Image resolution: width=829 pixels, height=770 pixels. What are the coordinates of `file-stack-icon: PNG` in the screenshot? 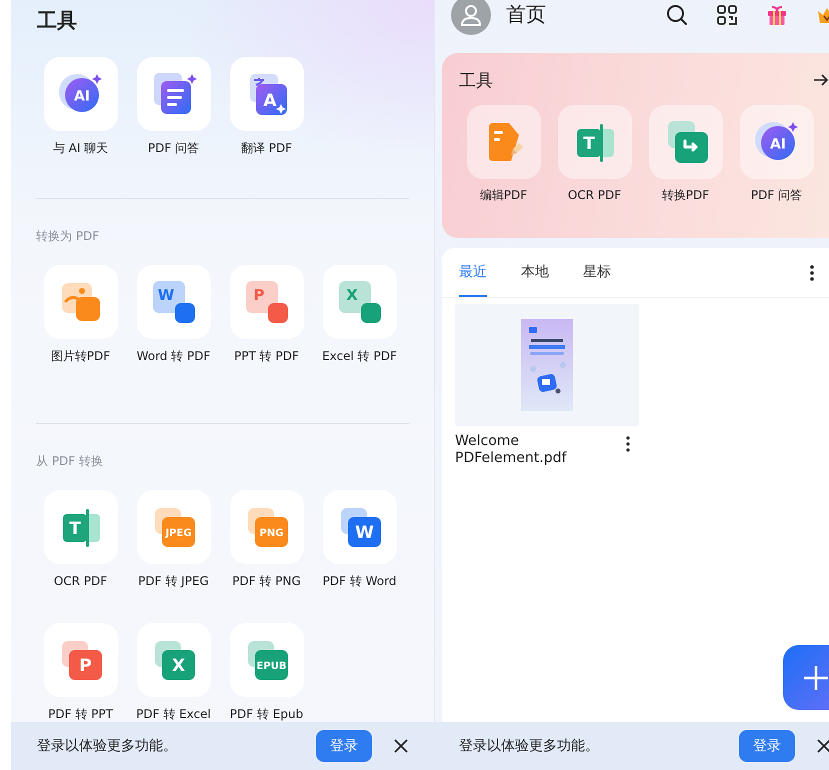 It's located at (267, 527).